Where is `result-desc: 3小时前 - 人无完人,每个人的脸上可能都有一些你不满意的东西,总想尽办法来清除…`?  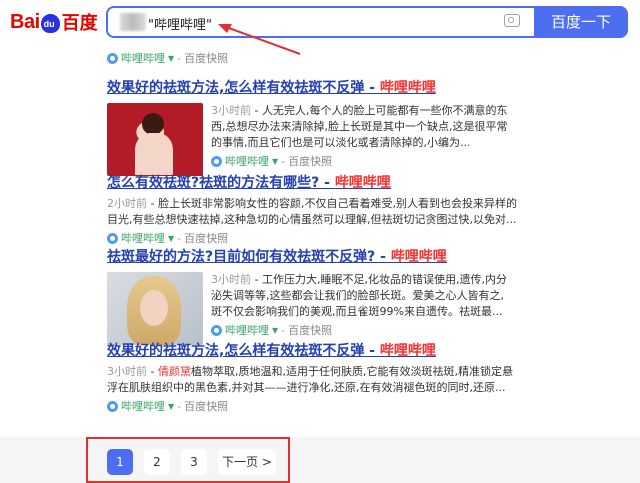
result-desc: 3小时前 - 人无完人,每个人的脸上可能都有一些你不满意的东西,总想尽办法来清除… is located at coordinates (361, 127).